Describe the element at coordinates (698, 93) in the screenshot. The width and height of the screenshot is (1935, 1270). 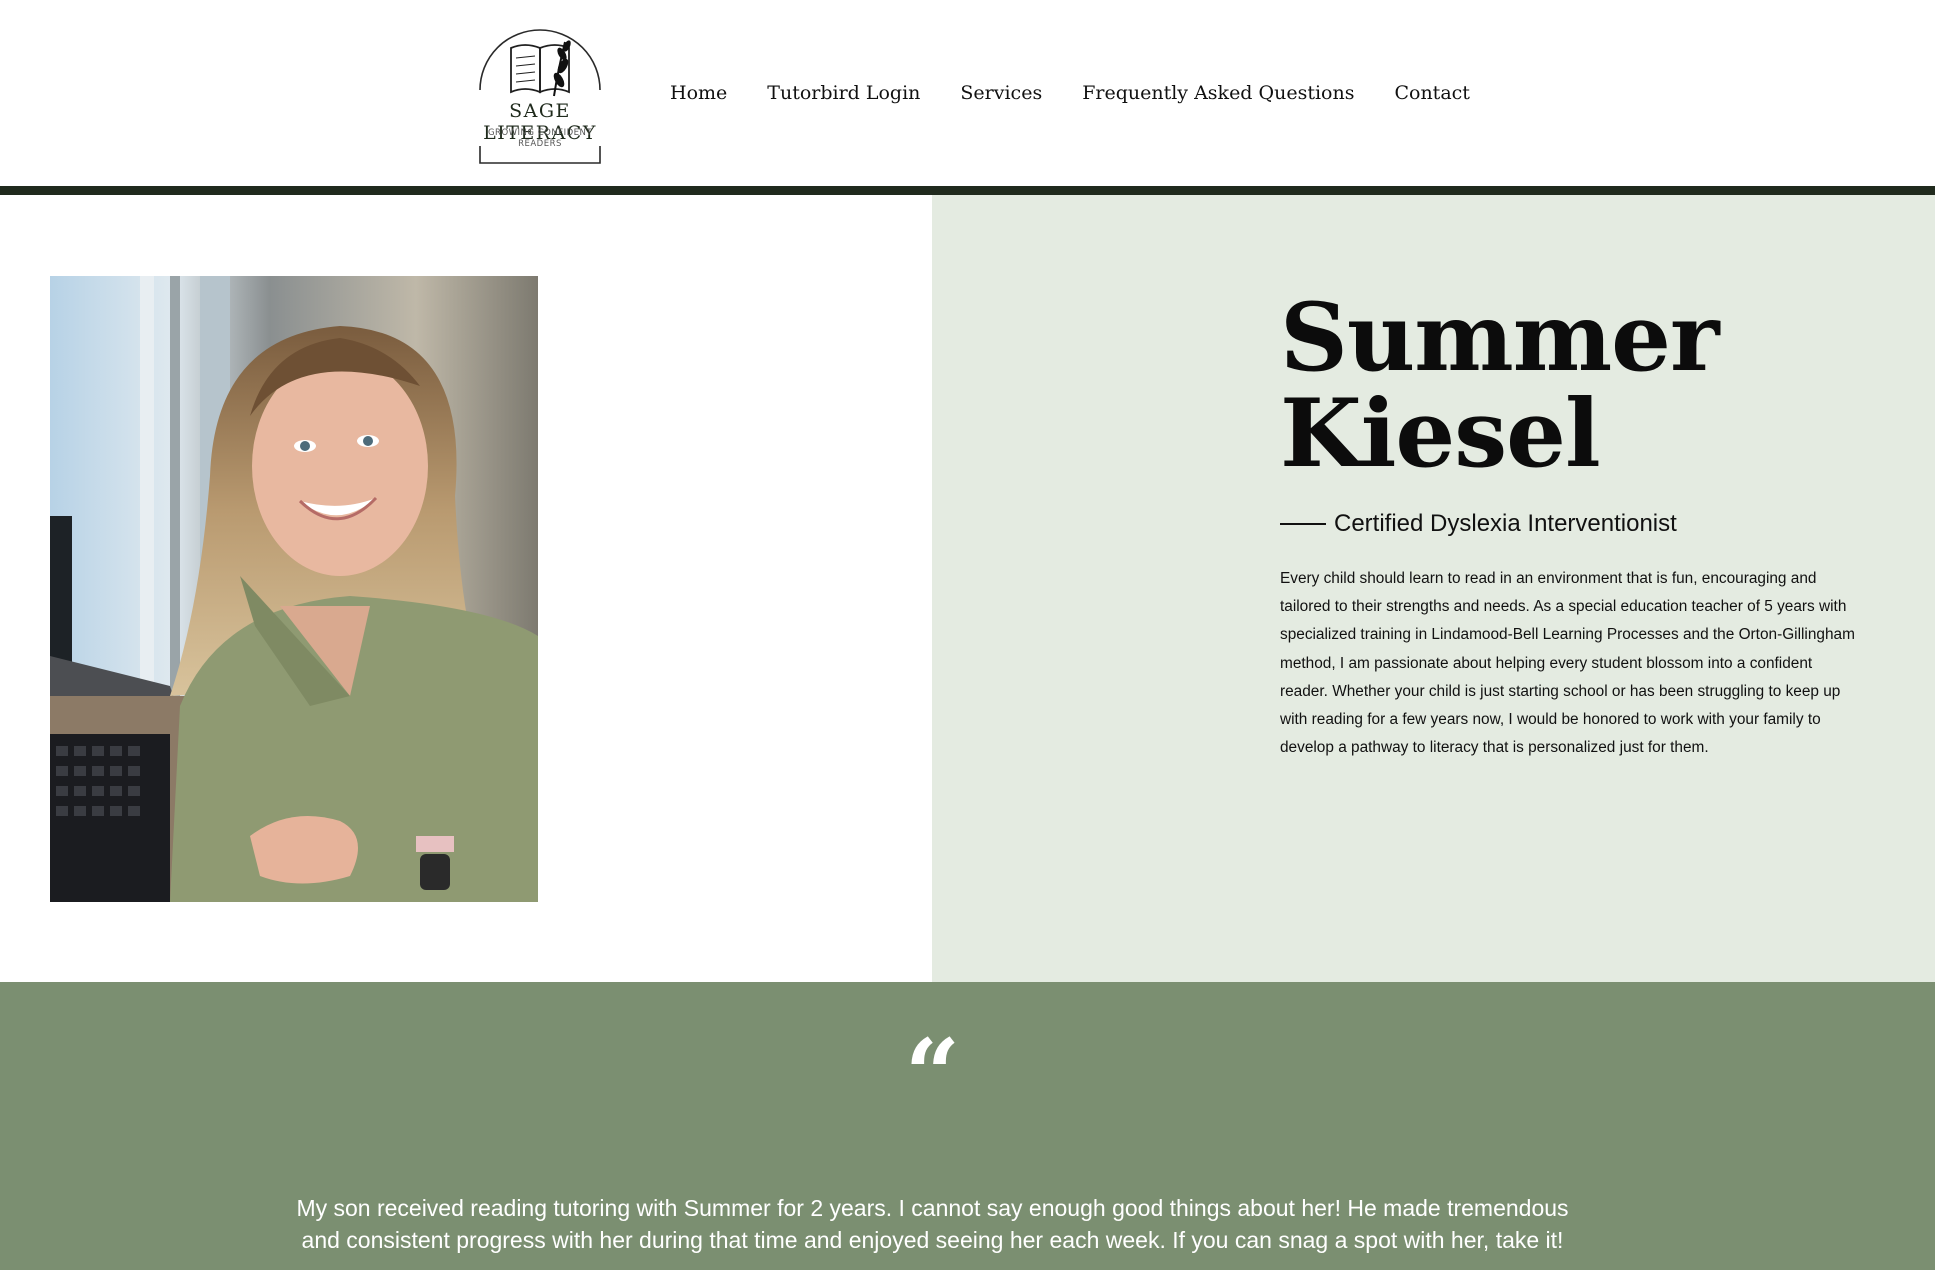
I see `nav-home: Home` at that location.